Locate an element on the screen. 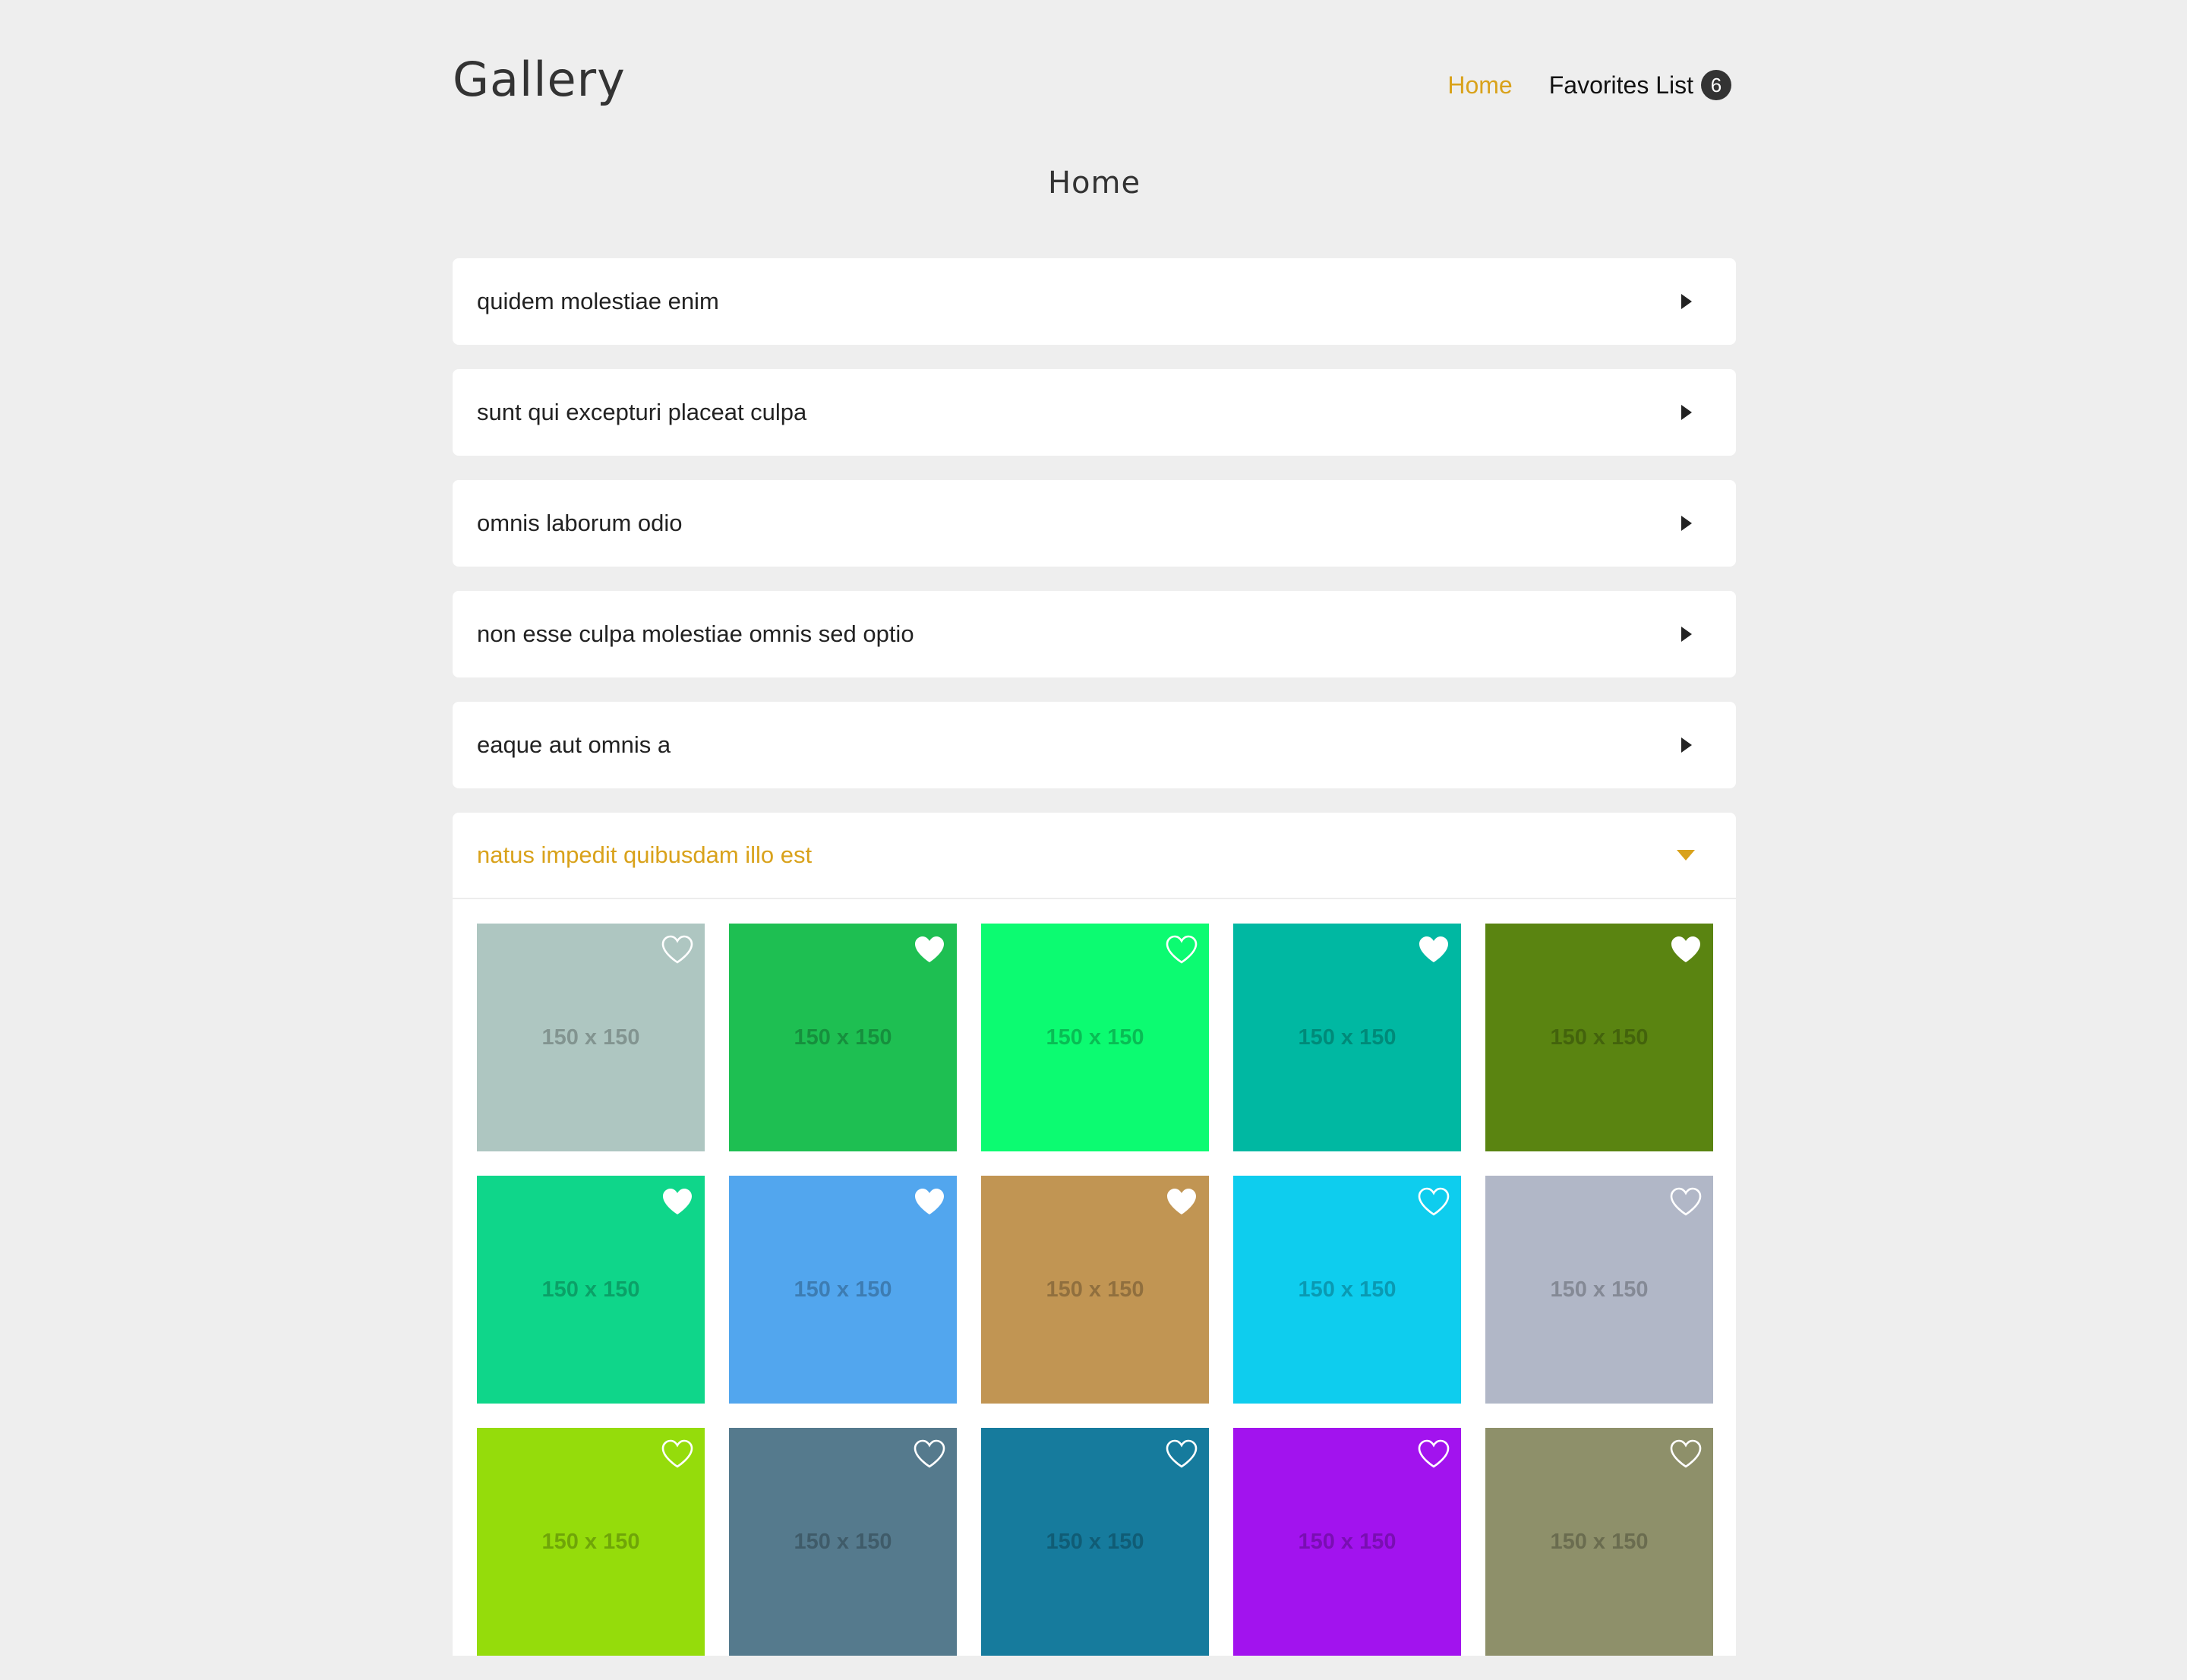 The width and height of the screenshot is (2187, 1680). album-title: omnis laborum odio is located at coordinates (580, 523).